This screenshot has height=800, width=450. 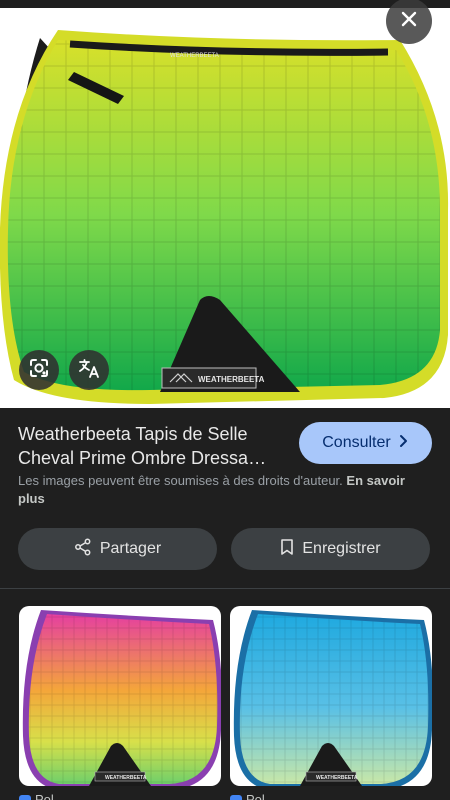 I want to click on translate-icon, so click(x=89, y=370).